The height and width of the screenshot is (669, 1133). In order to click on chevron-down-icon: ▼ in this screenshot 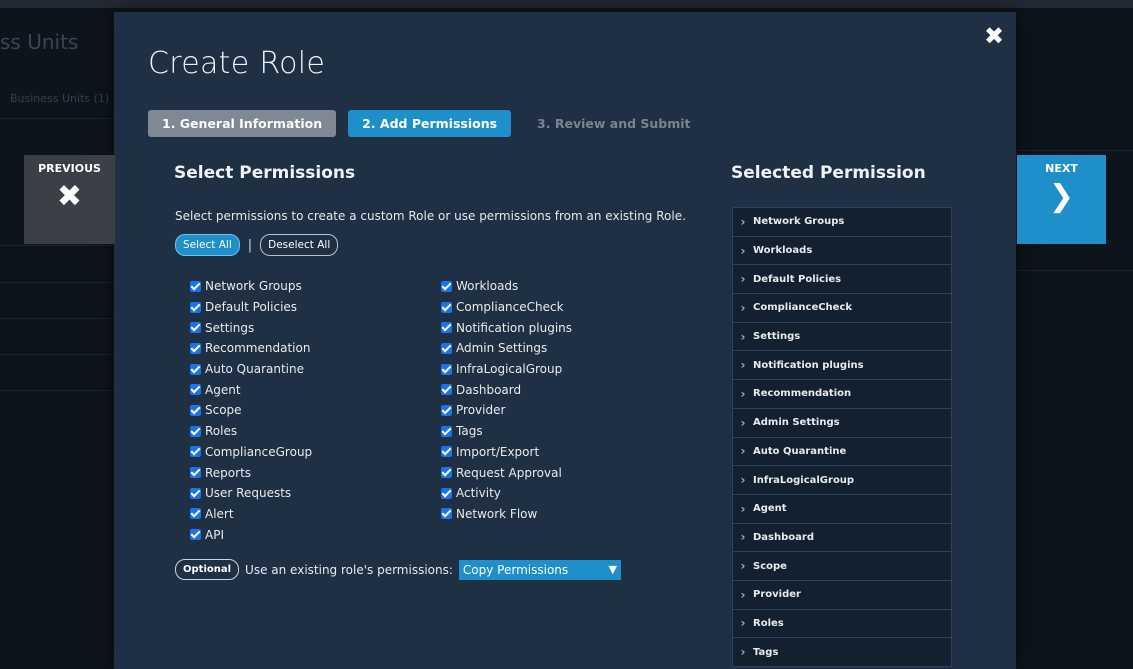, I will do `click(612, 569)`.